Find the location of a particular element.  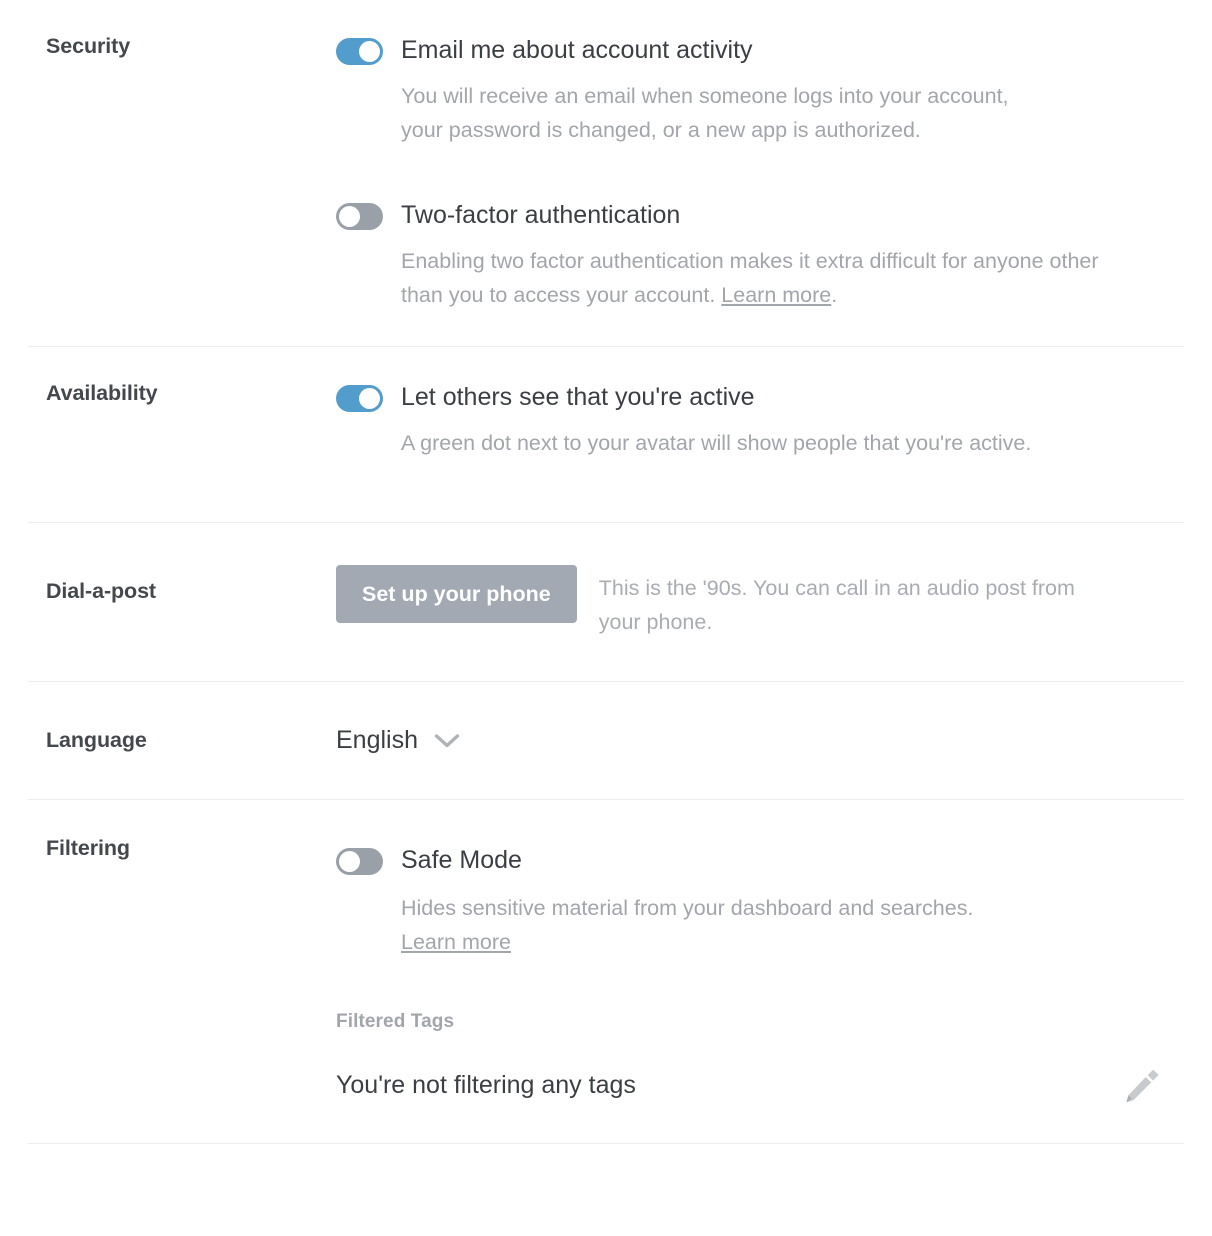

section-label-language: Language is located at coordinates (96, 740).